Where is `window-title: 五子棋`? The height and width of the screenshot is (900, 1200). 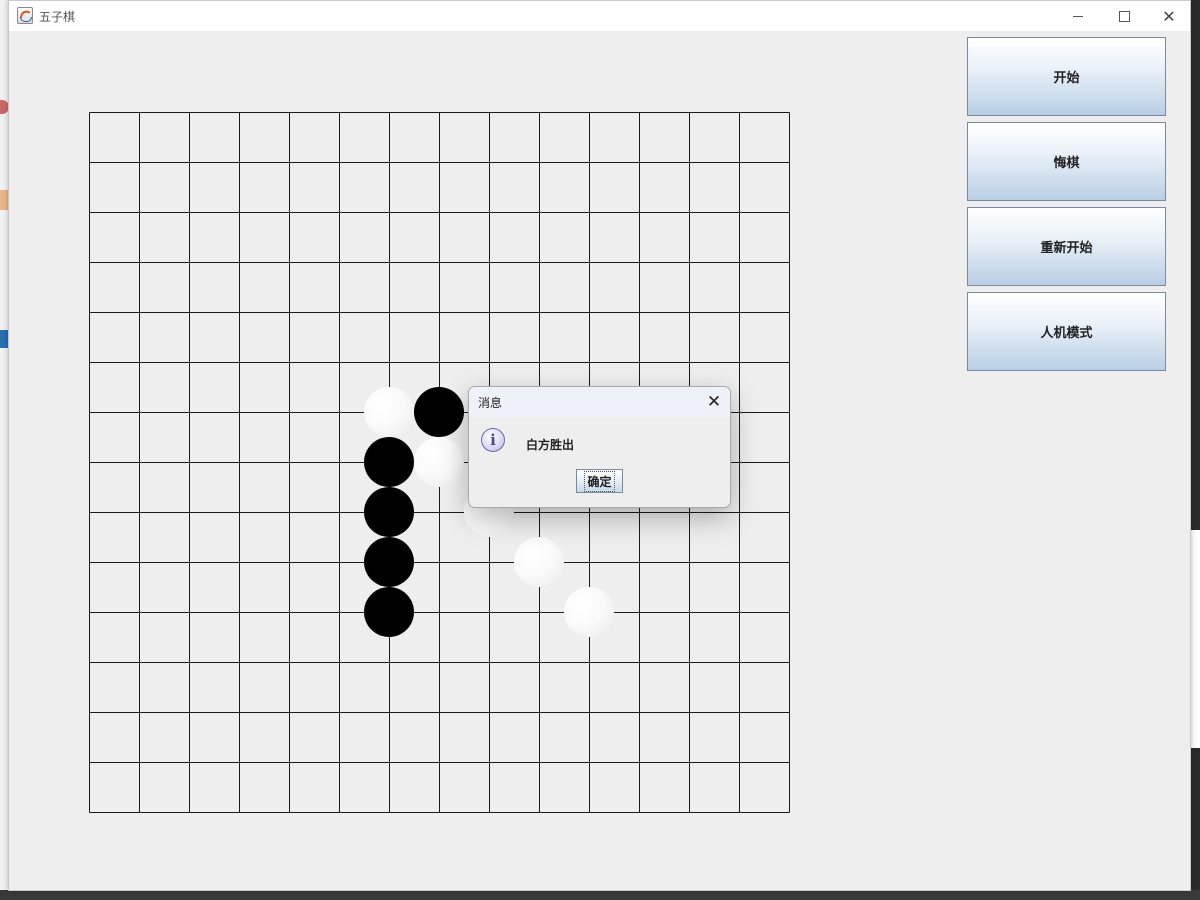 window-title: 五子棋 is located at coordinates (57, 17).